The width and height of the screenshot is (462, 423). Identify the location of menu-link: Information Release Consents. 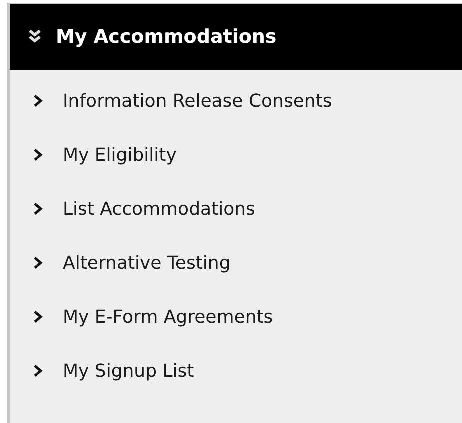
(236, 101).